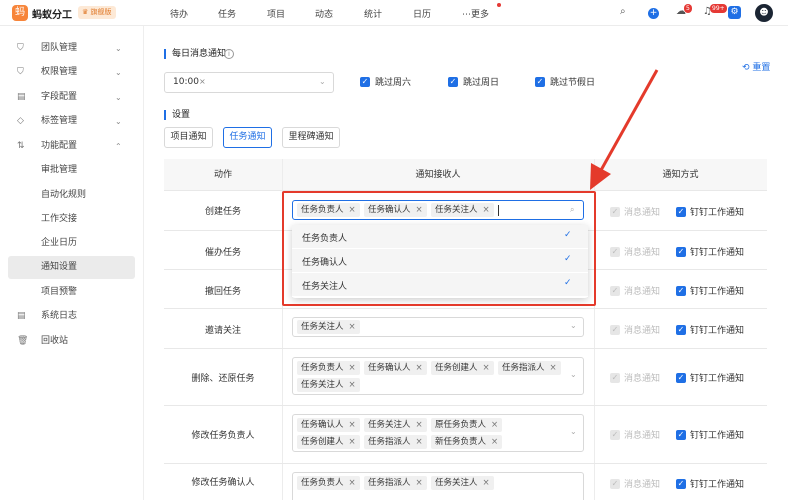 Image resolution: width=788 pixels, height=500 pixels. I want to click on nav-activity: 动态, so click(324, 13).